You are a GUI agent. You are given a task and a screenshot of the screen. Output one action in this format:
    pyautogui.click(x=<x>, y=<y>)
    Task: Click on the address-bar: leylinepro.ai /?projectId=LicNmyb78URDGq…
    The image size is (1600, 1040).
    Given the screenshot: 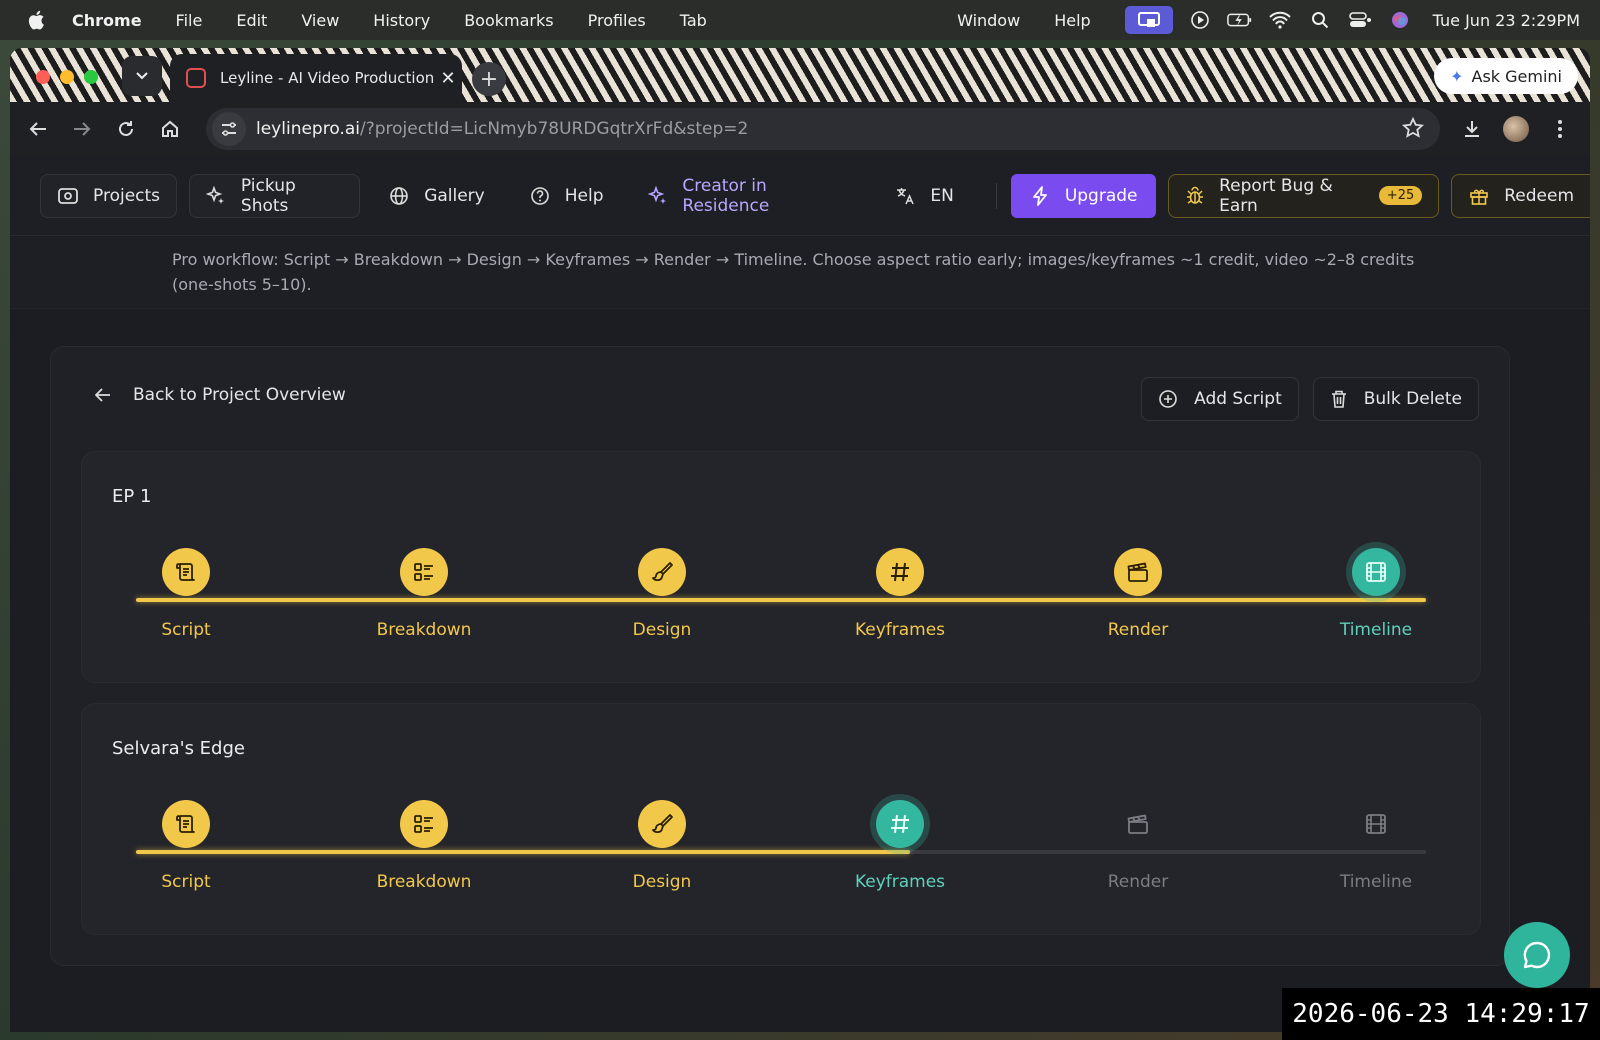 What is the action you would take?
    pyautogui.click(x=823, y=129)
    